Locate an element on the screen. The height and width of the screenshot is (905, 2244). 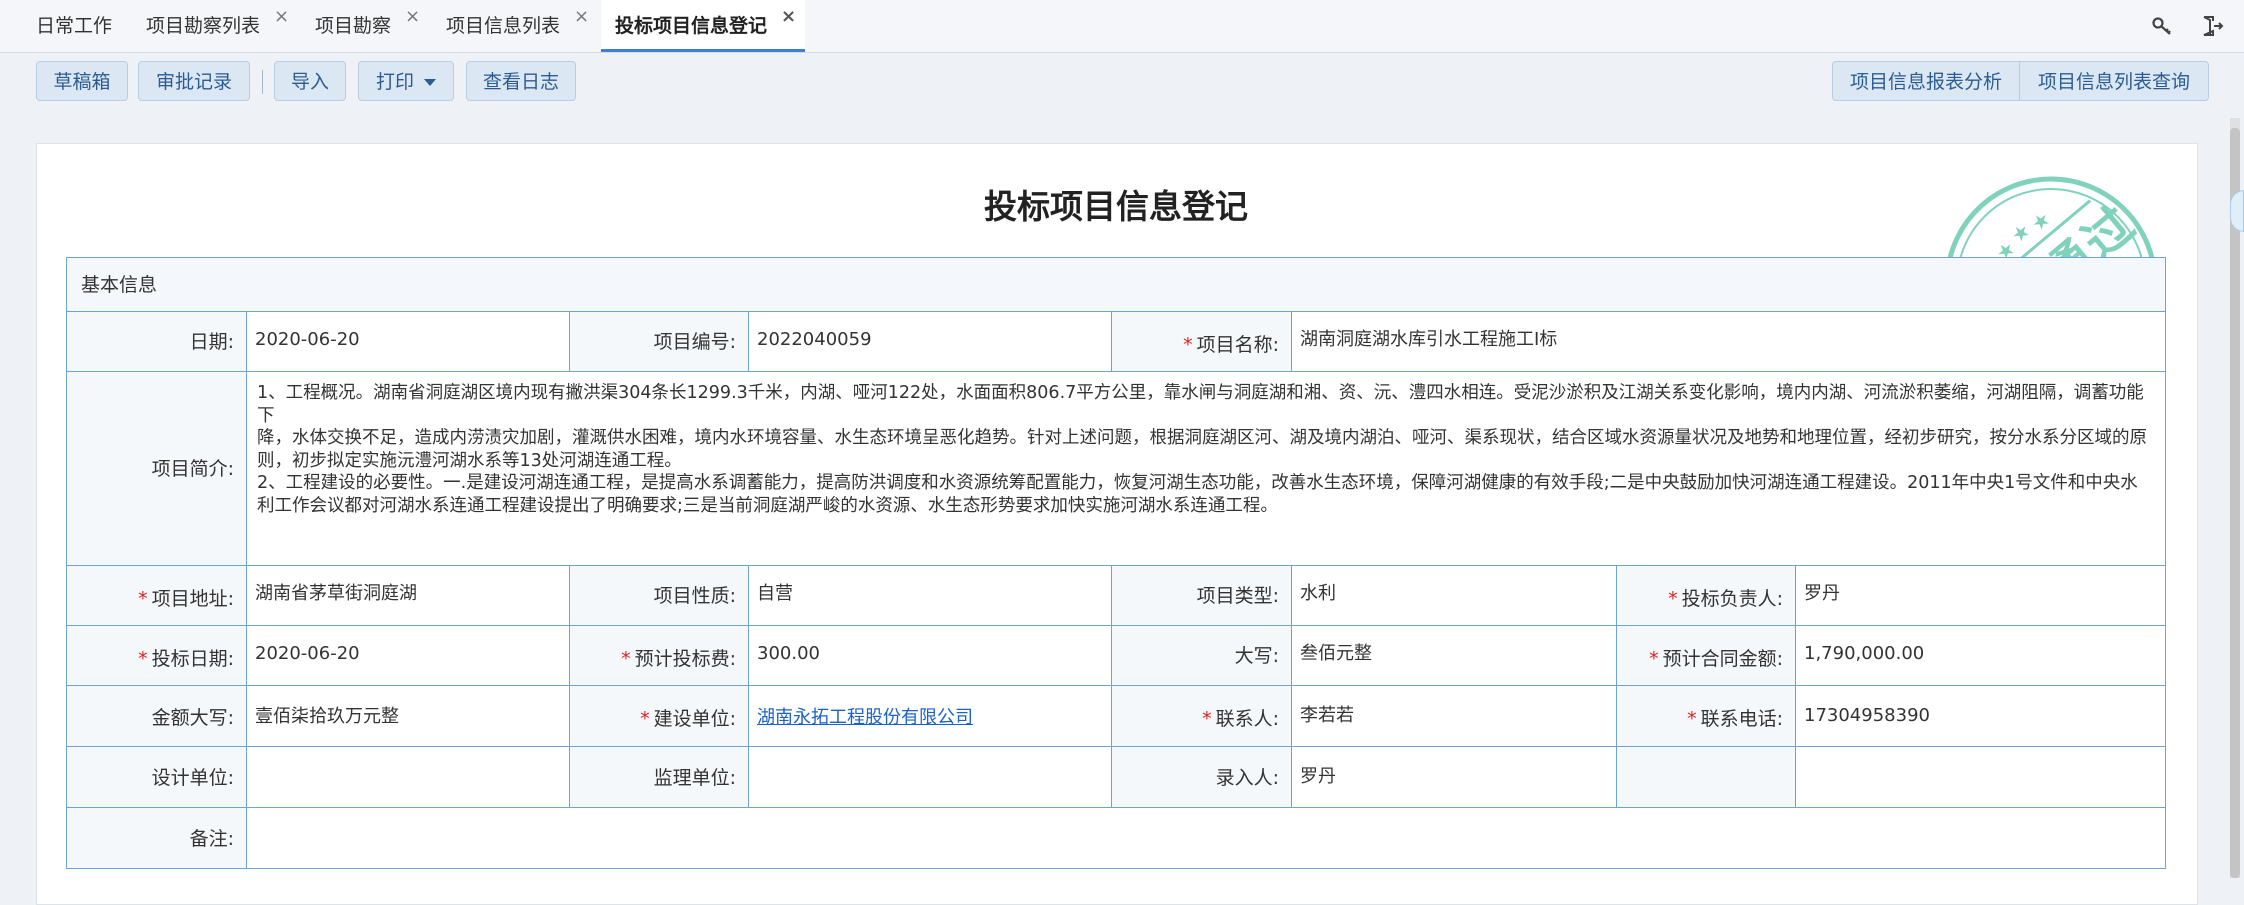
entry-field: 罗丹 is located at coordinates (1454, 777).